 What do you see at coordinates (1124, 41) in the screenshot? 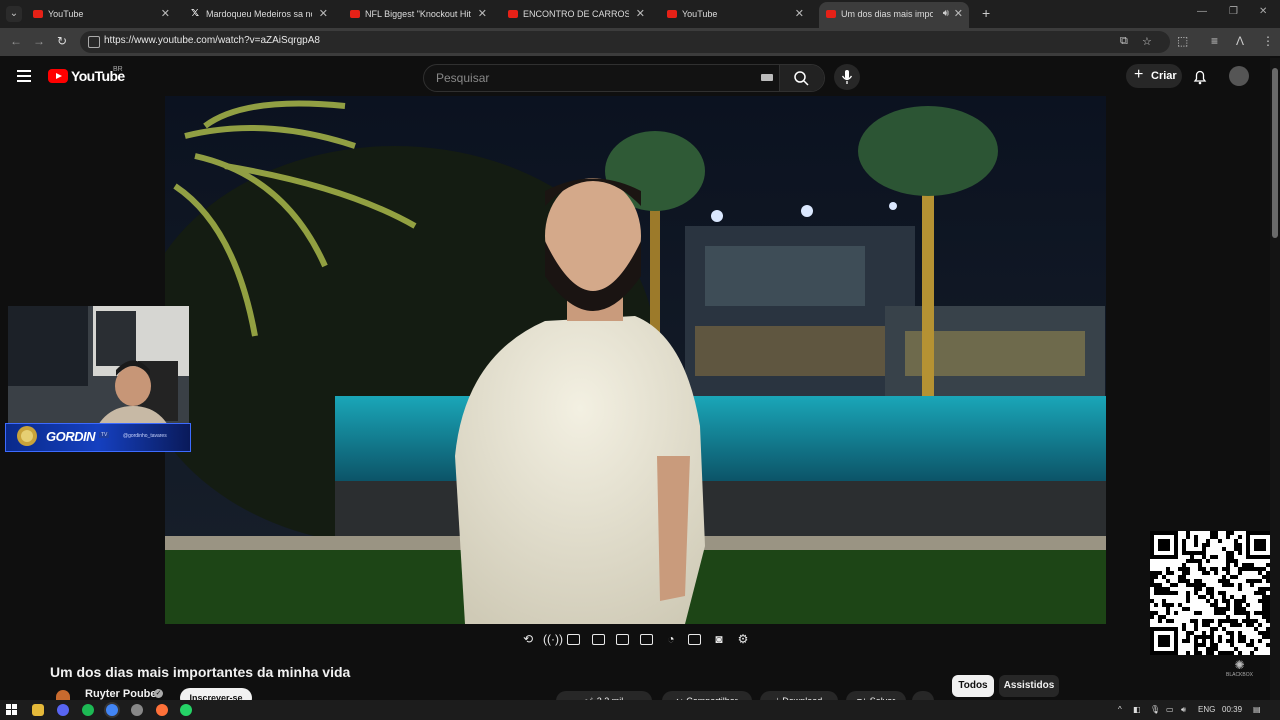
I see `cast-icon: ⧉` at bounding box center [1124, 41].